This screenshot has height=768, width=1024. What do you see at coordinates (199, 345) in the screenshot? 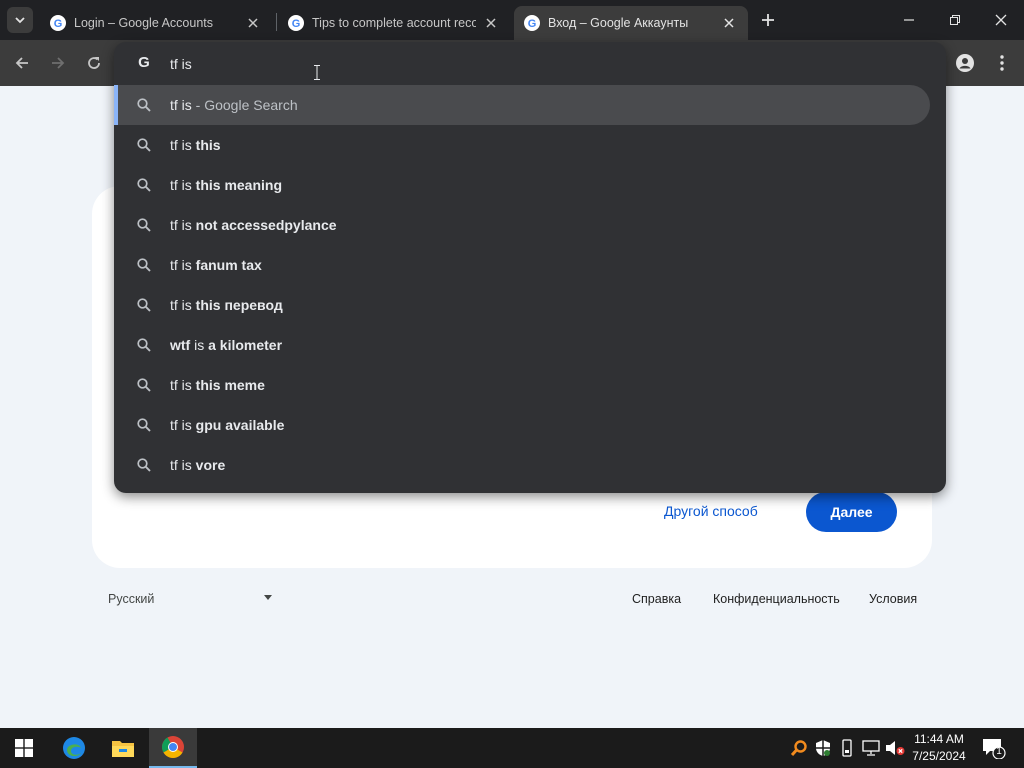
I see `suggestion-prefix: is` at bounding box center [199, 345].